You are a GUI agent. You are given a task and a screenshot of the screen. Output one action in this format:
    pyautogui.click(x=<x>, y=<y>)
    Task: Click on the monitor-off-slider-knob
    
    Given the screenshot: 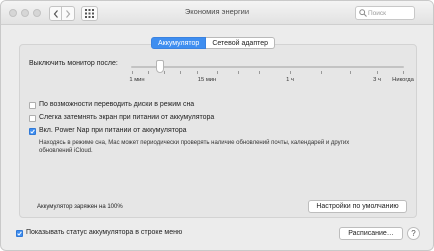 What is the action you would take?
    pyautogui.click(x=160, y=66)
    